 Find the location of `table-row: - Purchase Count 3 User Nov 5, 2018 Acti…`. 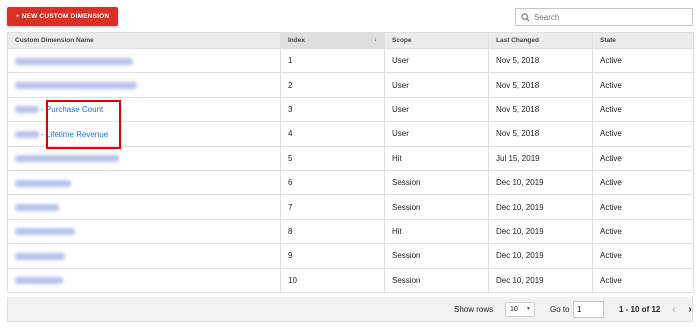

table-row: - Purchase Count 3 User Nov 5, 2018 Acti… is located at coordinates (350, 109).